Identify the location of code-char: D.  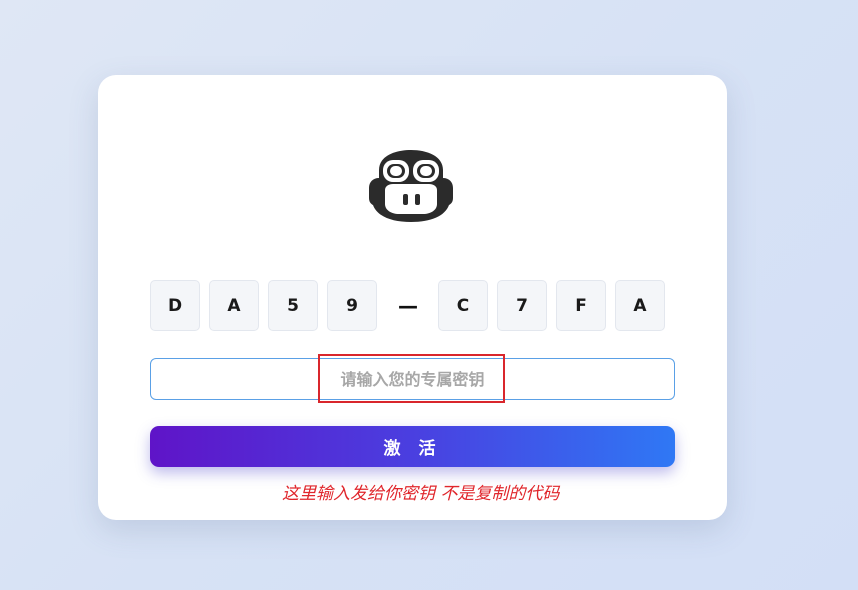
(175, 305).